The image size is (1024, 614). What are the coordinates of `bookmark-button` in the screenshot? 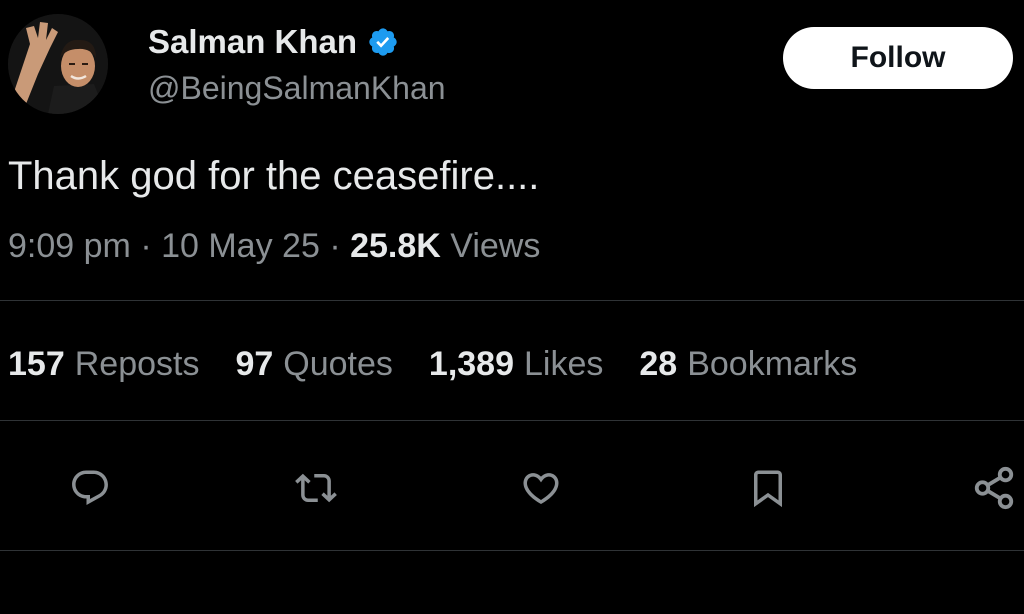 It's located at (768, 488).